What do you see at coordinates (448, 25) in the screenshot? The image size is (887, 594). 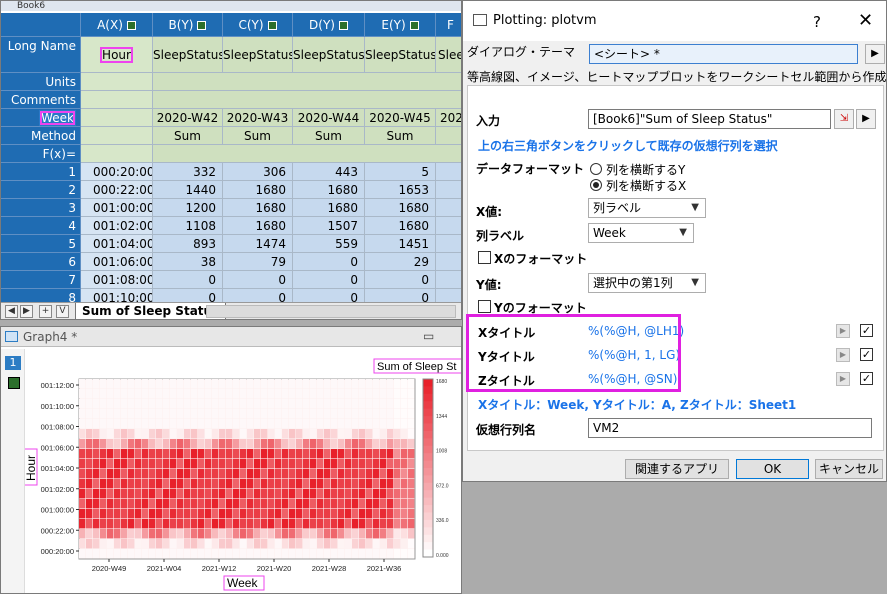 I see `column-header-f: F` at bounding box center [448, 25].